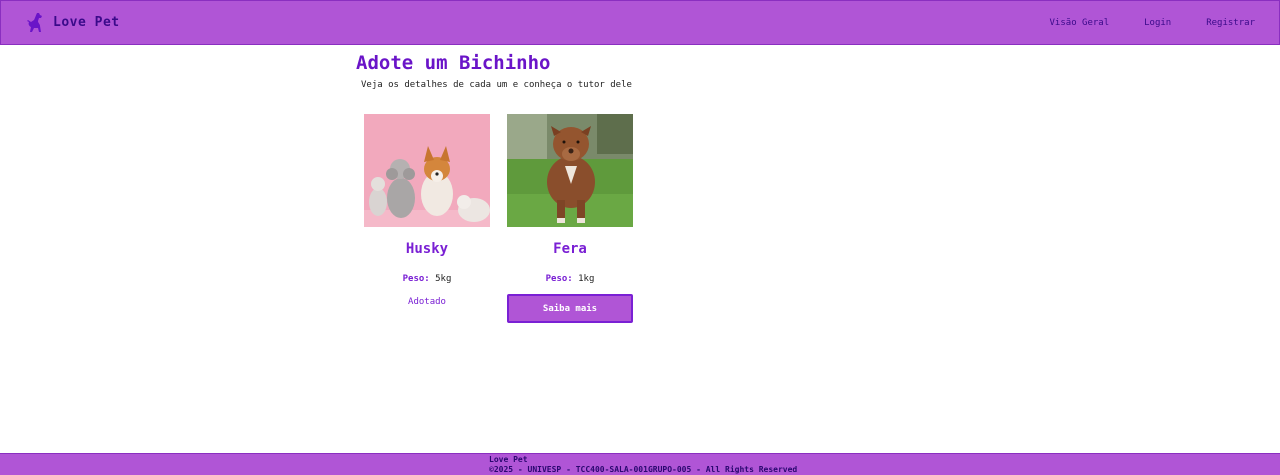  I want to click on brand: Love Pet, so click(72, 23).